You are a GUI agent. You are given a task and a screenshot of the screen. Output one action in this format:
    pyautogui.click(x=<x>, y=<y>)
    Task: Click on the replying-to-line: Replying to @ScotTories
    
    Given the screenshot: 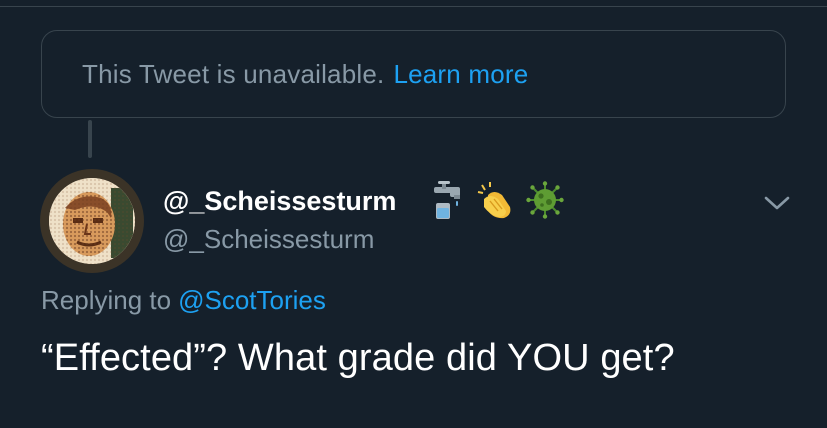 What is the action you would take?
    pyautogui.click(x=183, y=300)
    